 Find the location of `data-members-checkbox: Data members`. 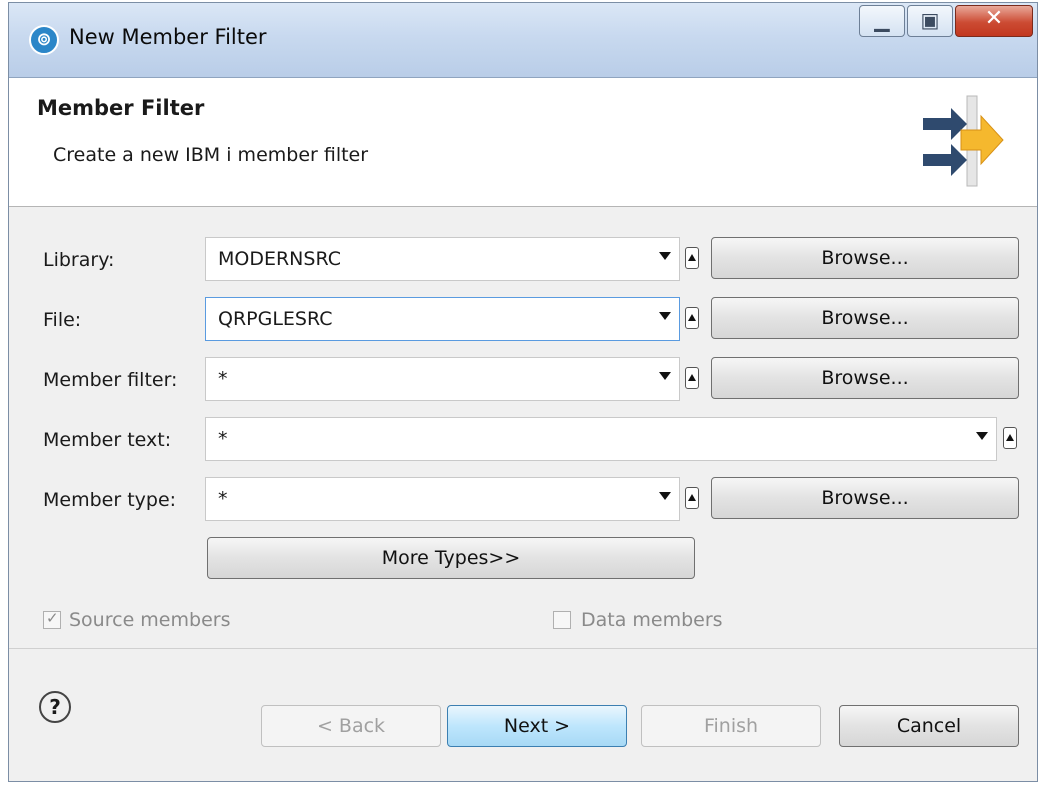

data-members-checkbox: Data members is located at coordinates (638, 620).